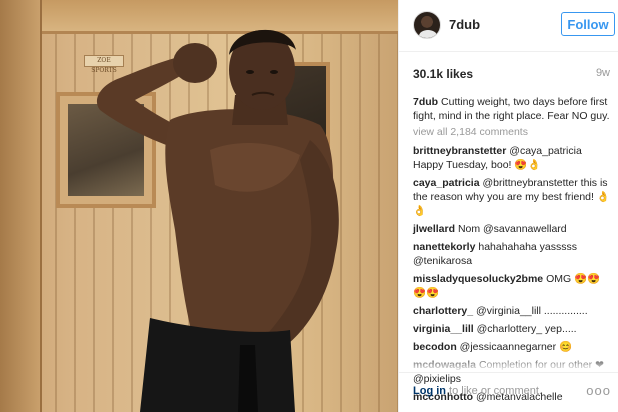  What do you see at coordinates (444, 247) in the screenshot?
I see `comment-username: nanettekorly` at bounding box center [444, 247].